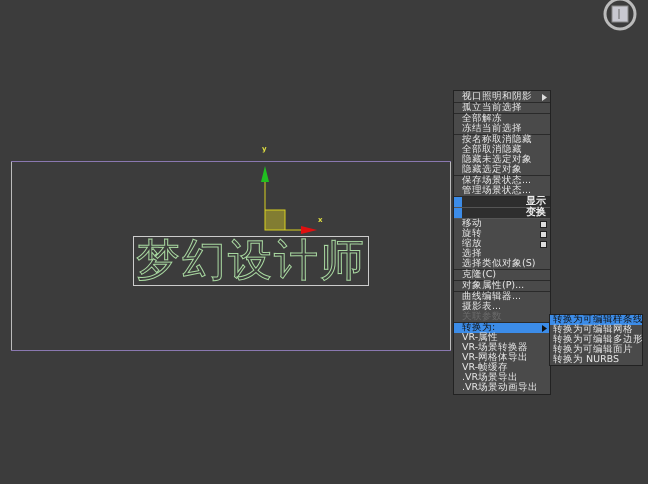  What do you see at coordinates (596, 340) in the screenshot?
I see `menu-item: 转换为可编辑多边形` at bounding box center [596, 340].